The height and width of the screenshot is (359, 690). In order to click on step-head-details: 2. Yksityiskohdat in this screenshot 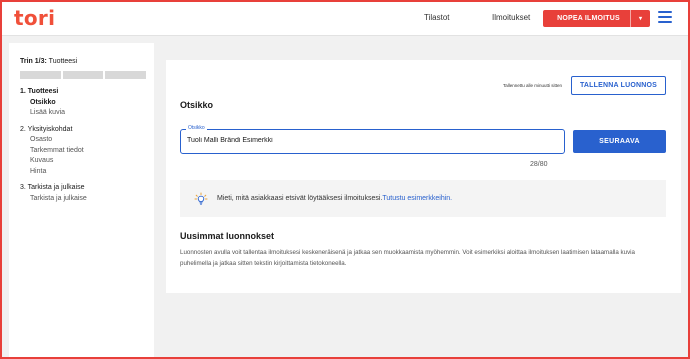, I will do `click(87, 130)`.